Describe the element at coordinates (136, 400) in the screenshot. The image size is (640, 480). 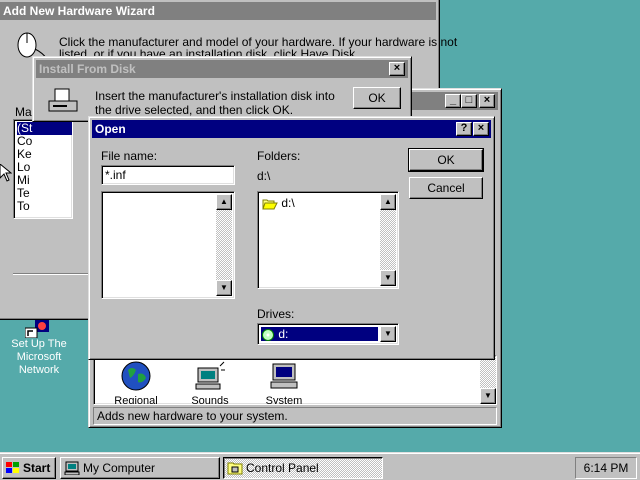
I see `regional-label: Regional` at that location.